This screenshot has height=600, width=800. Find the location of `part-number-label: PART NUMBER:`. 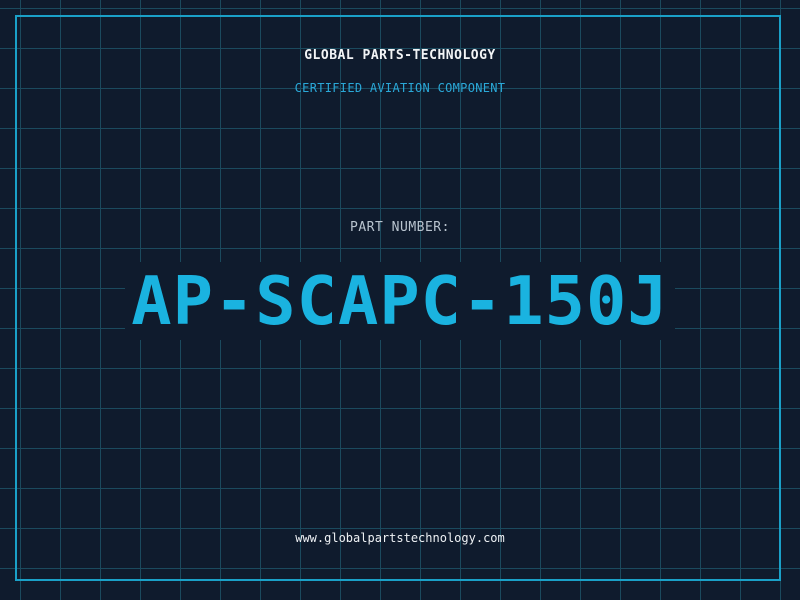

part-number-label: PART NUMBER: is located at coordinates (400, 227).